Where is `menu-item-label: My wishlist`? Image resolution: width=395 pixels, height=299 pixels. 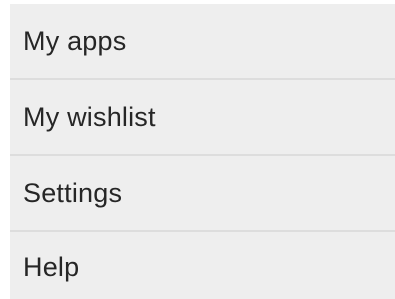
menu-item-label: My wishlist is located at coordinates (89, 116).